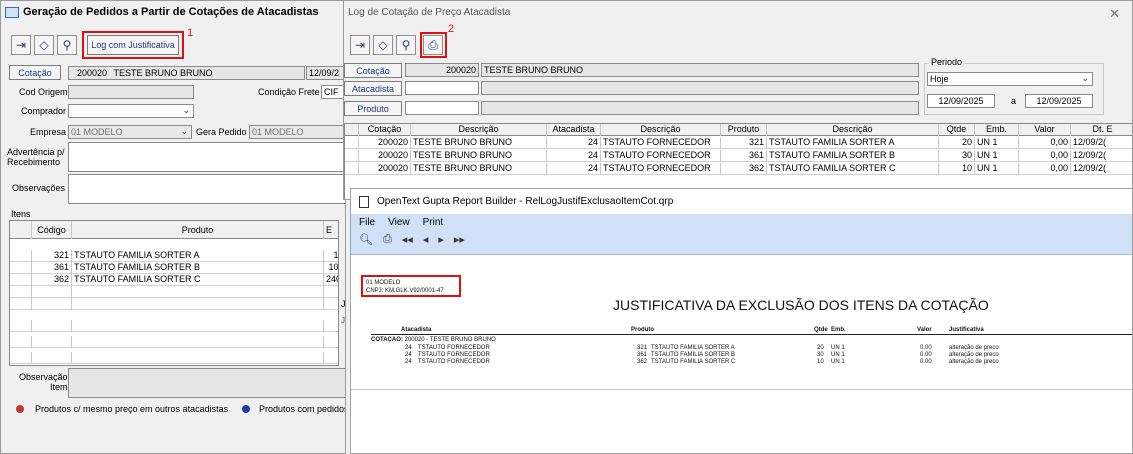 This screenshot has height=454, width=1133. Describe the element at coordinates (744, 143) in the screenshot. I see `cell-produto: 321` at that location.